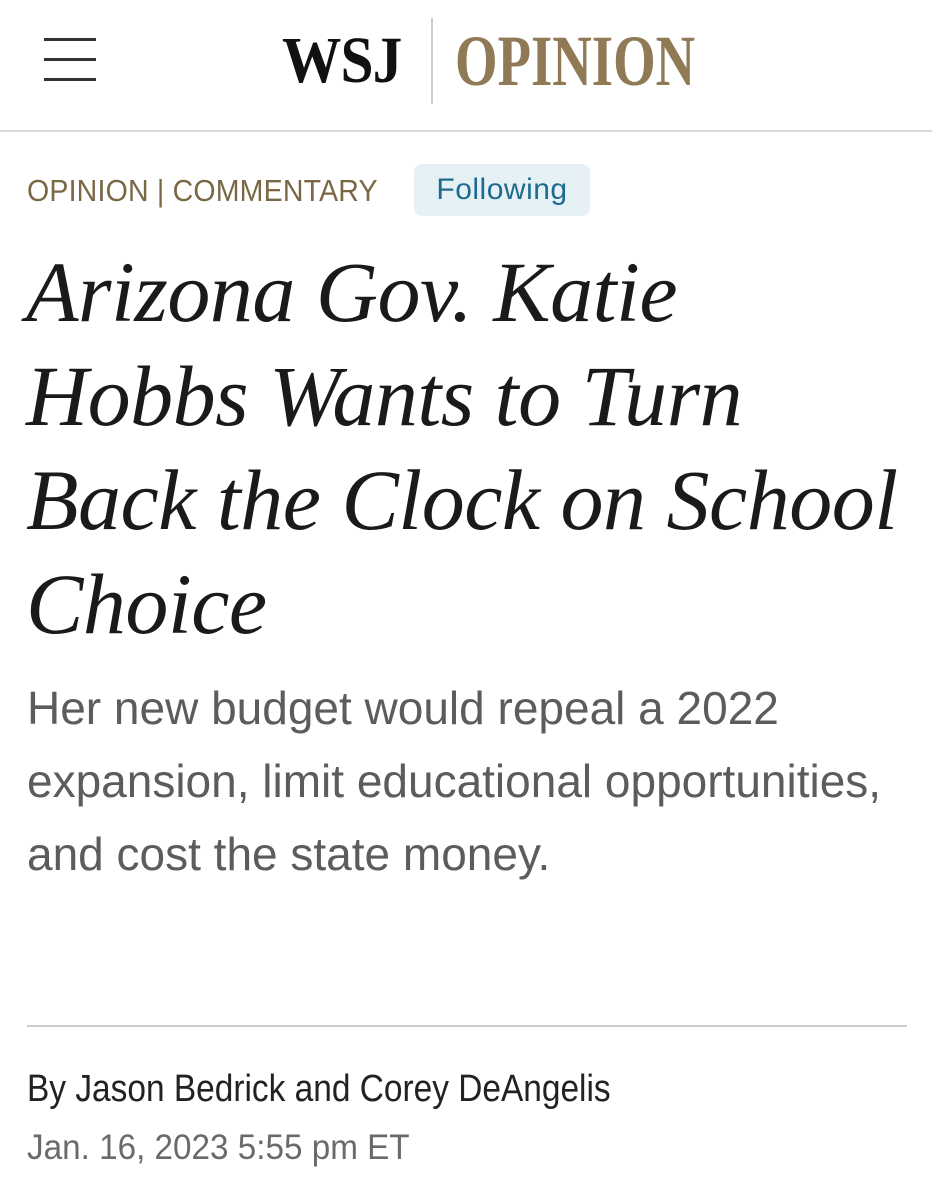  I want to click on wsj-opinion-logo: WSJ OPINION, so click(526, 61).